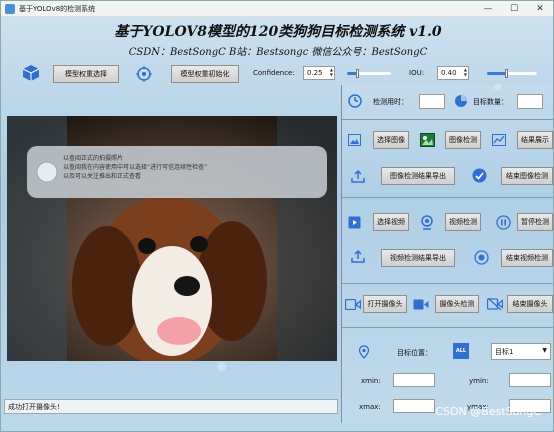 The width and height of the screenshot is (554, 432). I want to click on target-select-value: 目标1, so click(504, 351).